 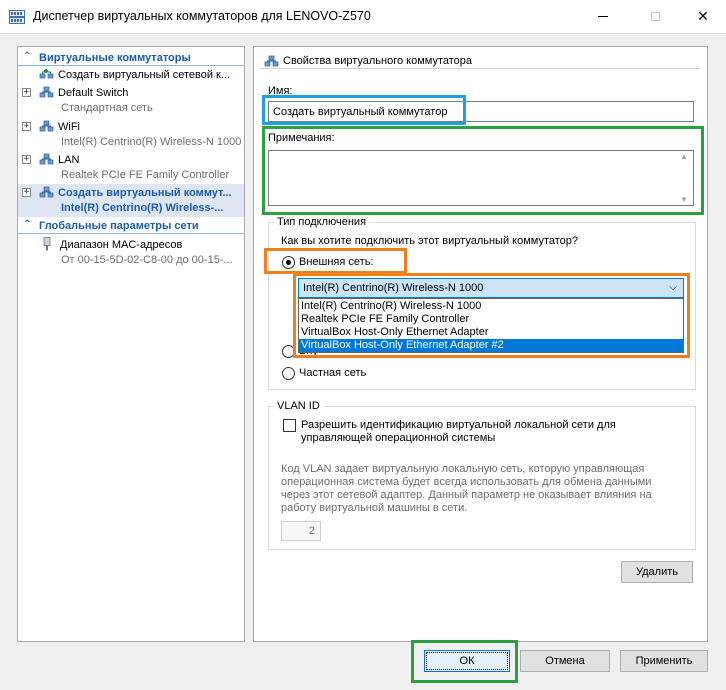 What do you see at coordinates (398, 438) in the screenshot?
I see `vlan-checkbox-label-line2: управляющей операционной системы` at bounding box center [398, 438].